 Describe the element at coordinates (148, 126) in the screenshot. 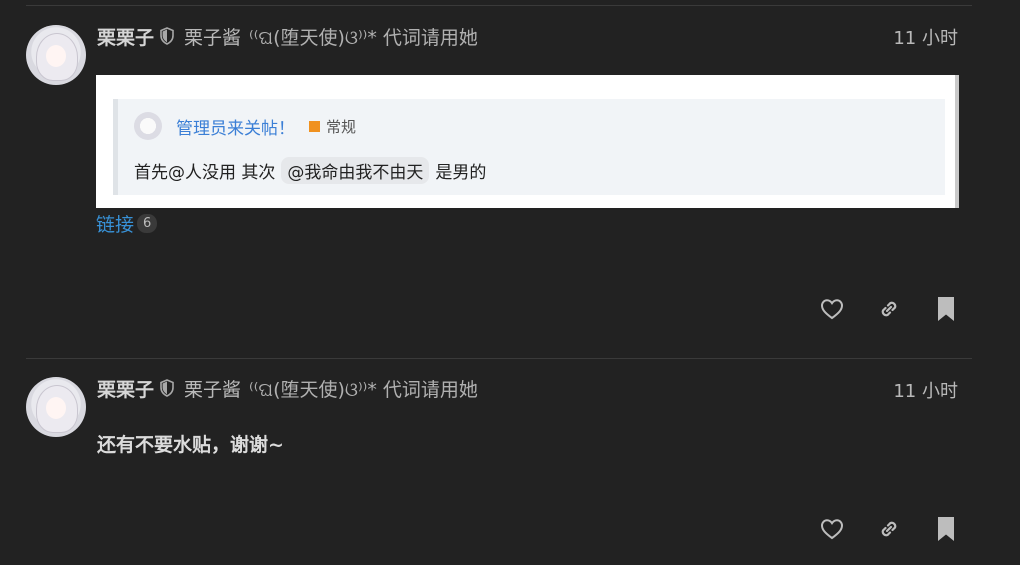

I see `quote-avatar` at that location.